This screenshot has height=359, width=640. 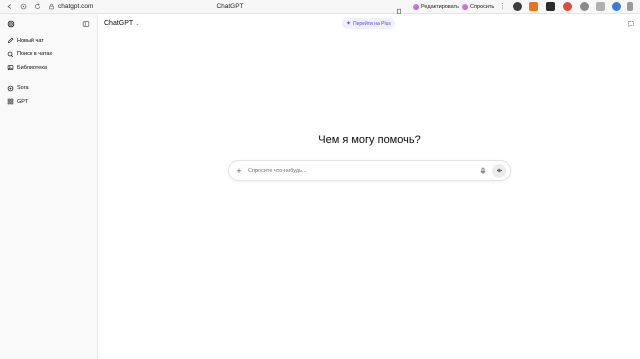 I want to click on prompt-input, so click(x=363, y=170).